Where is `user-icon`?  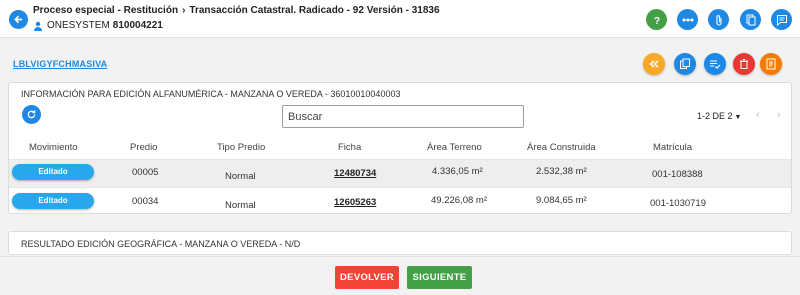 user-icon is located at coordinates (38, 26).